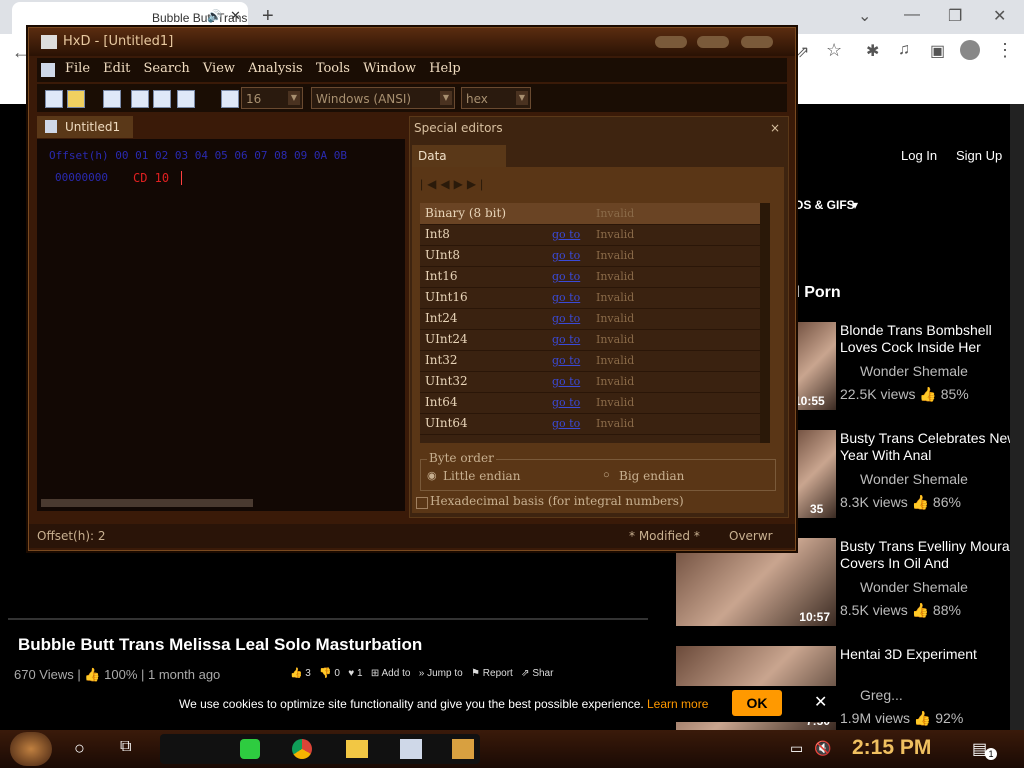 The height and width of the screenshot is (768, 1024). I want to click on table-row: Int24 go to Invalid, so click(590, 319).